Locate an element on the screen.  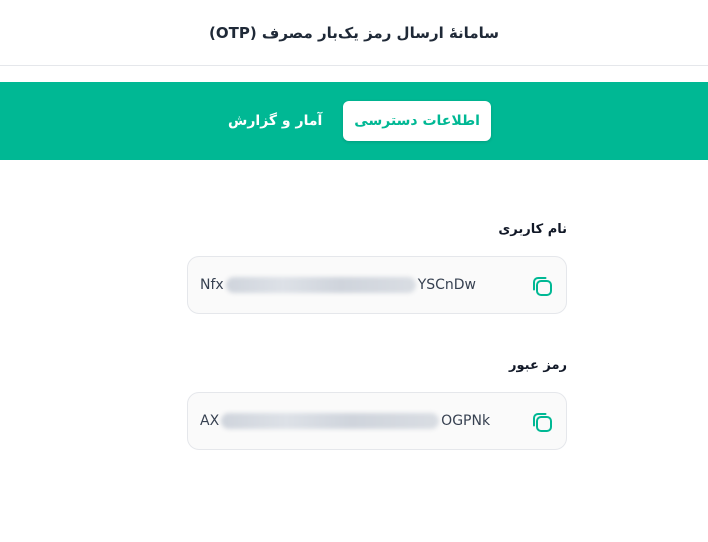
page-title: سامانهٔ ارسال رمز یک‌بار مصرف (OTP) is located at coordinates (354, 32).